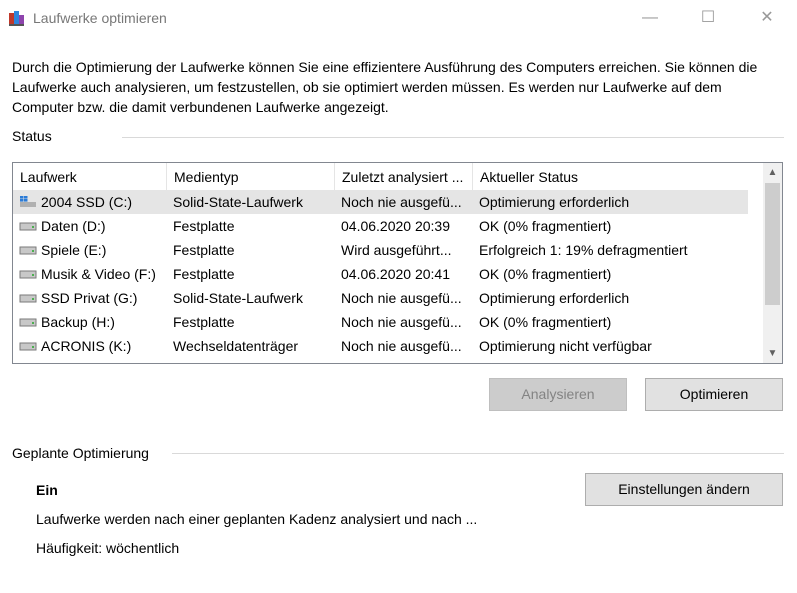 The width and height of the screenshot is (797, 593). What do you see at coordinates (73, 226) in the screenshot?
I see `cell-drive: Daten (D:)` at bounding box center [73, 226].